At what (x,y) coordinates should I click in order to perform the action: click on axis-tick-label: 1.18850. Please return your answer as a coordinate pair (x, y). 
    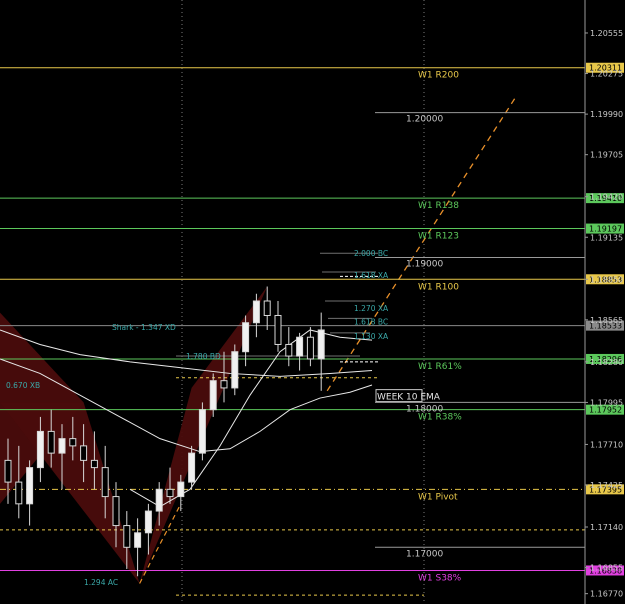
    Looking at the image, I should click on (606, 279).